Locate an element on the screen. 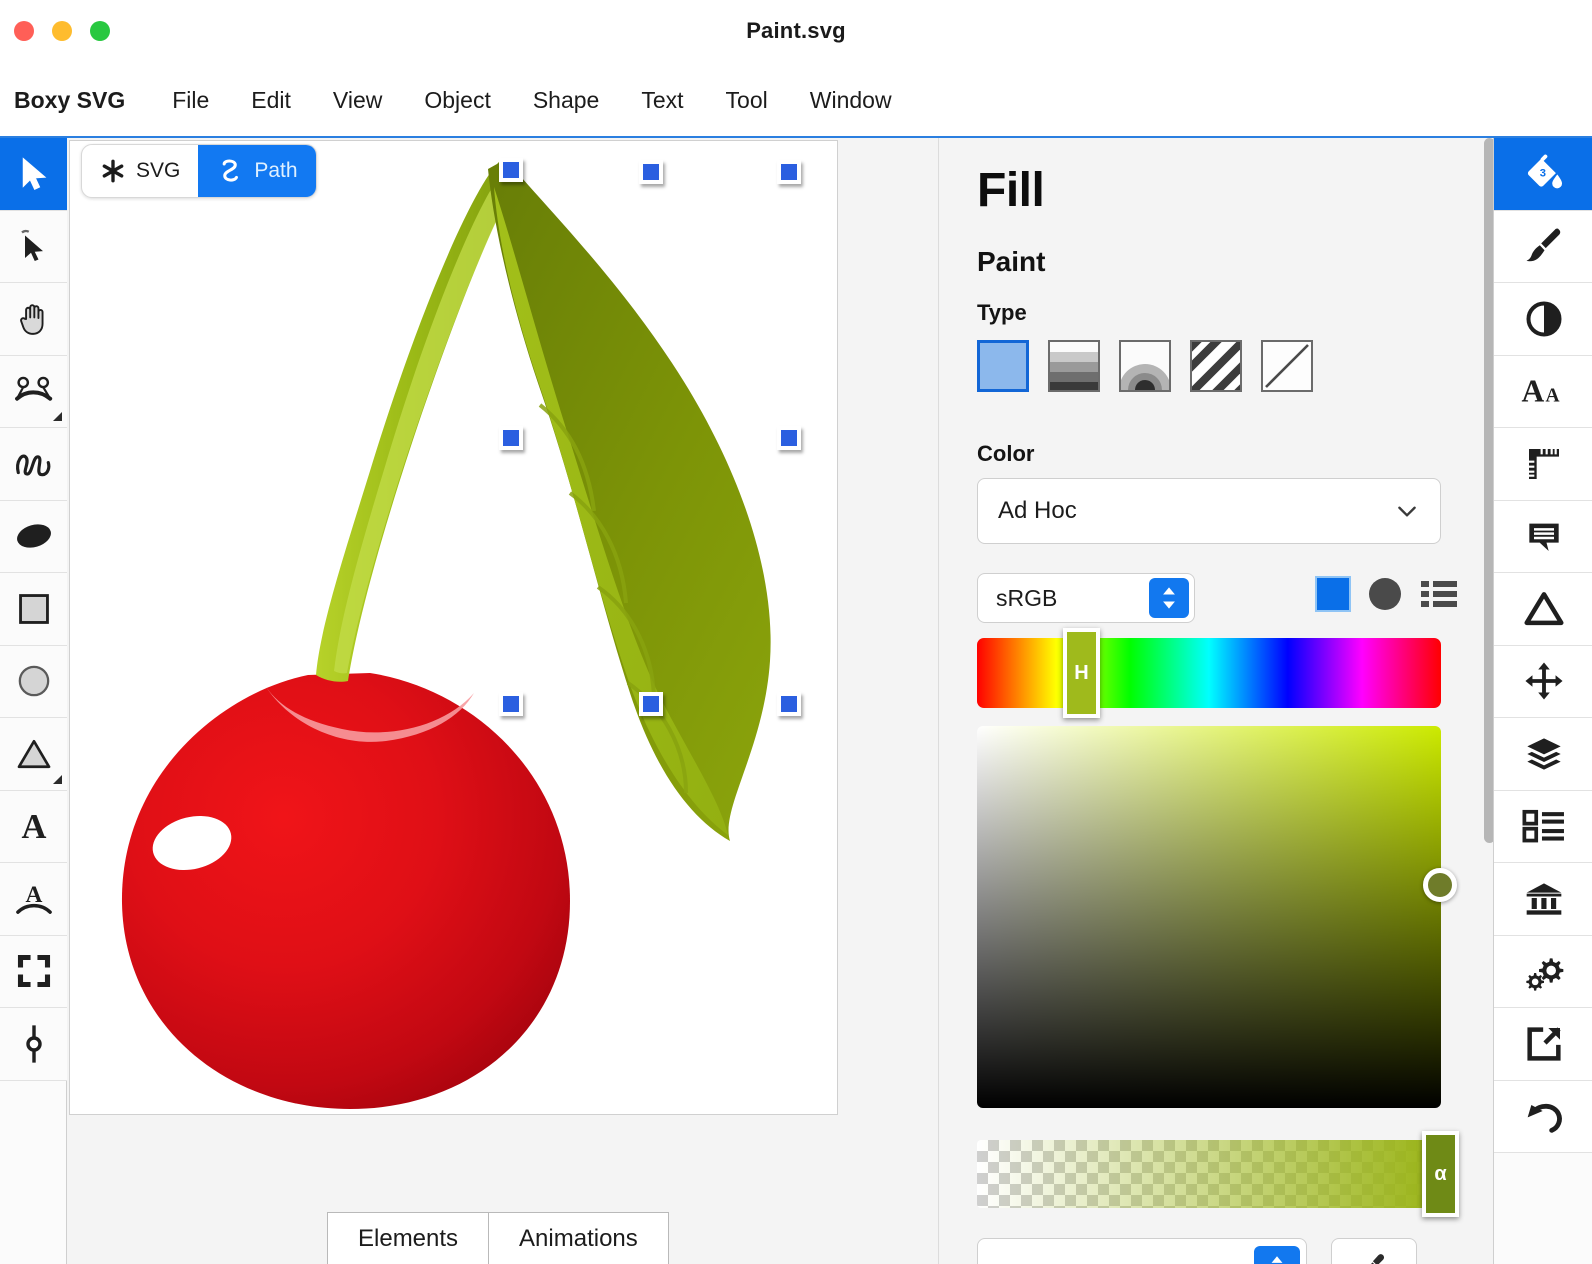 The height and width of the screenshot is (1264, 1592). color-value-input is located at coordinates (1142, 1251).